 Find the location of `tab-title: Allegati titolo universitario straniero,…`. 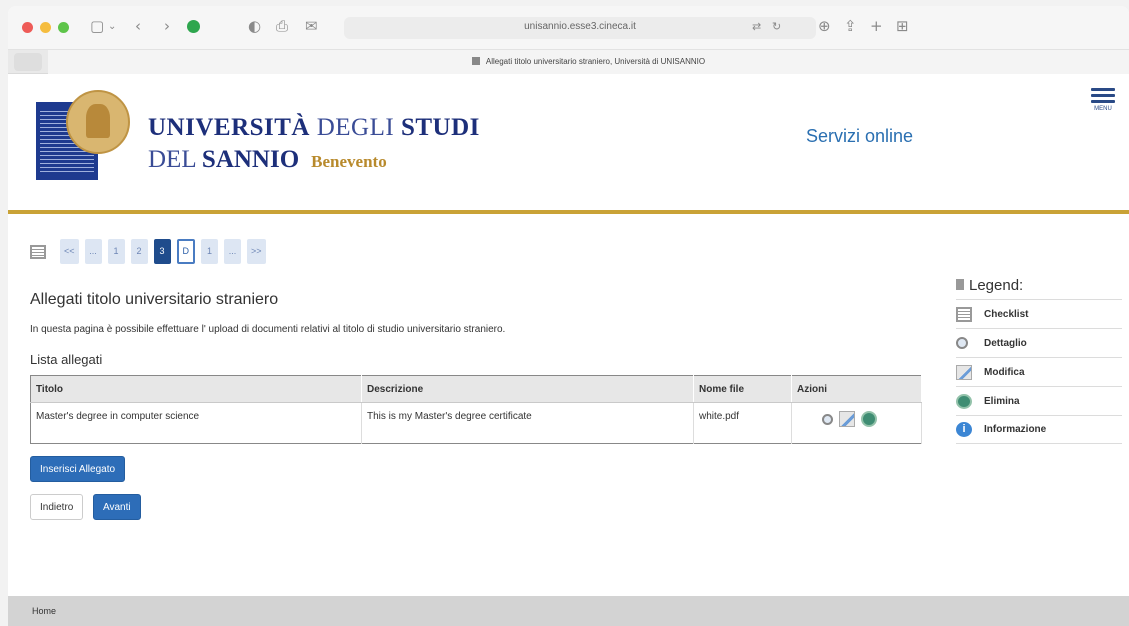

tab-title: Allegati titolo universitario straniero,… is located at coordinates (595, 61).